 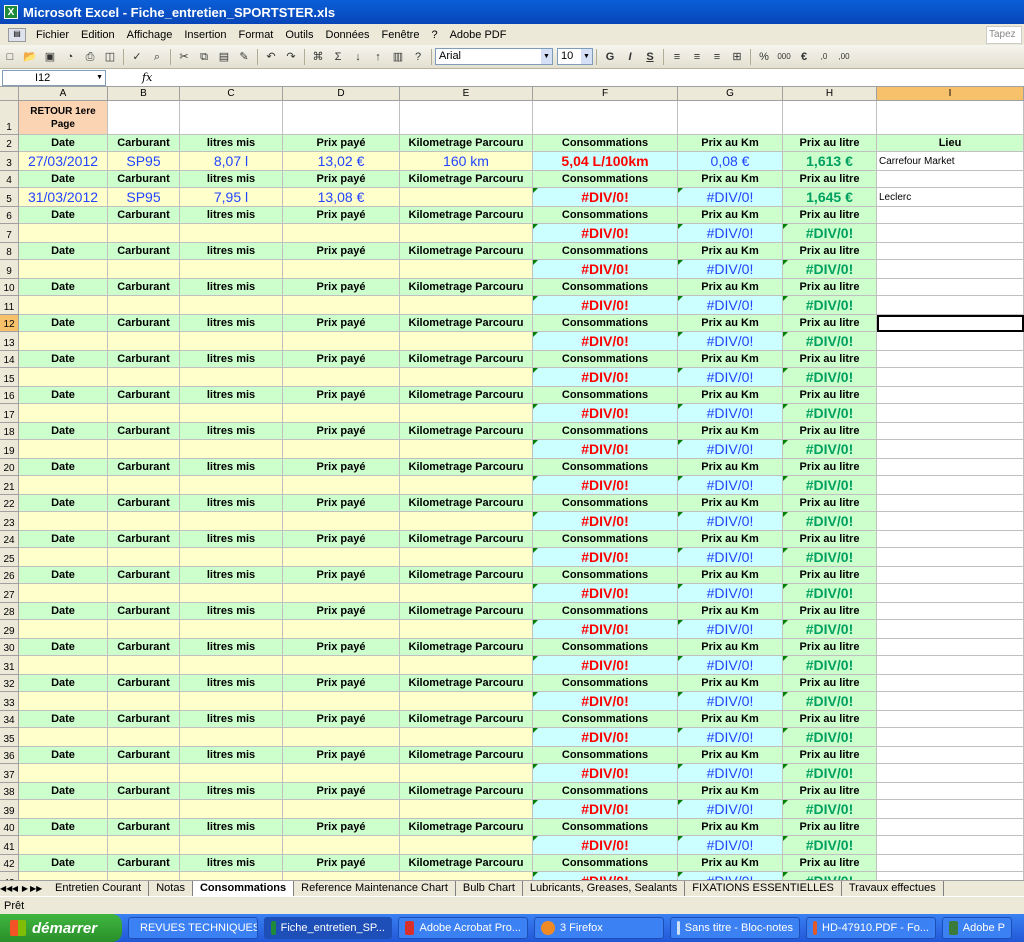 What do you see at coordinates (9, 485) in the screenshot?
I see `row-header: 21` at bounding box center [9, 485].